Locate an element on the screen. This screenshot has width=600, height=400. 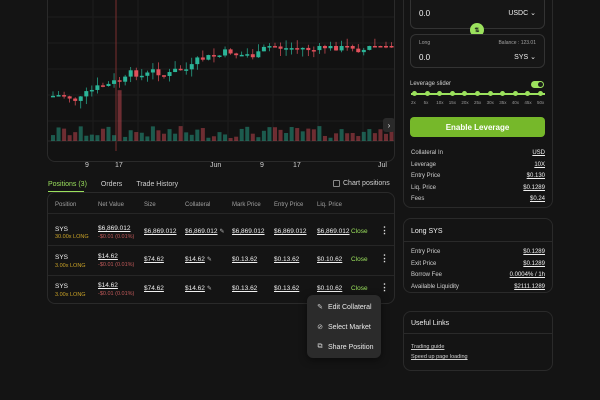
useful-links-title: Useful Links is located at coordinates (430, 323).